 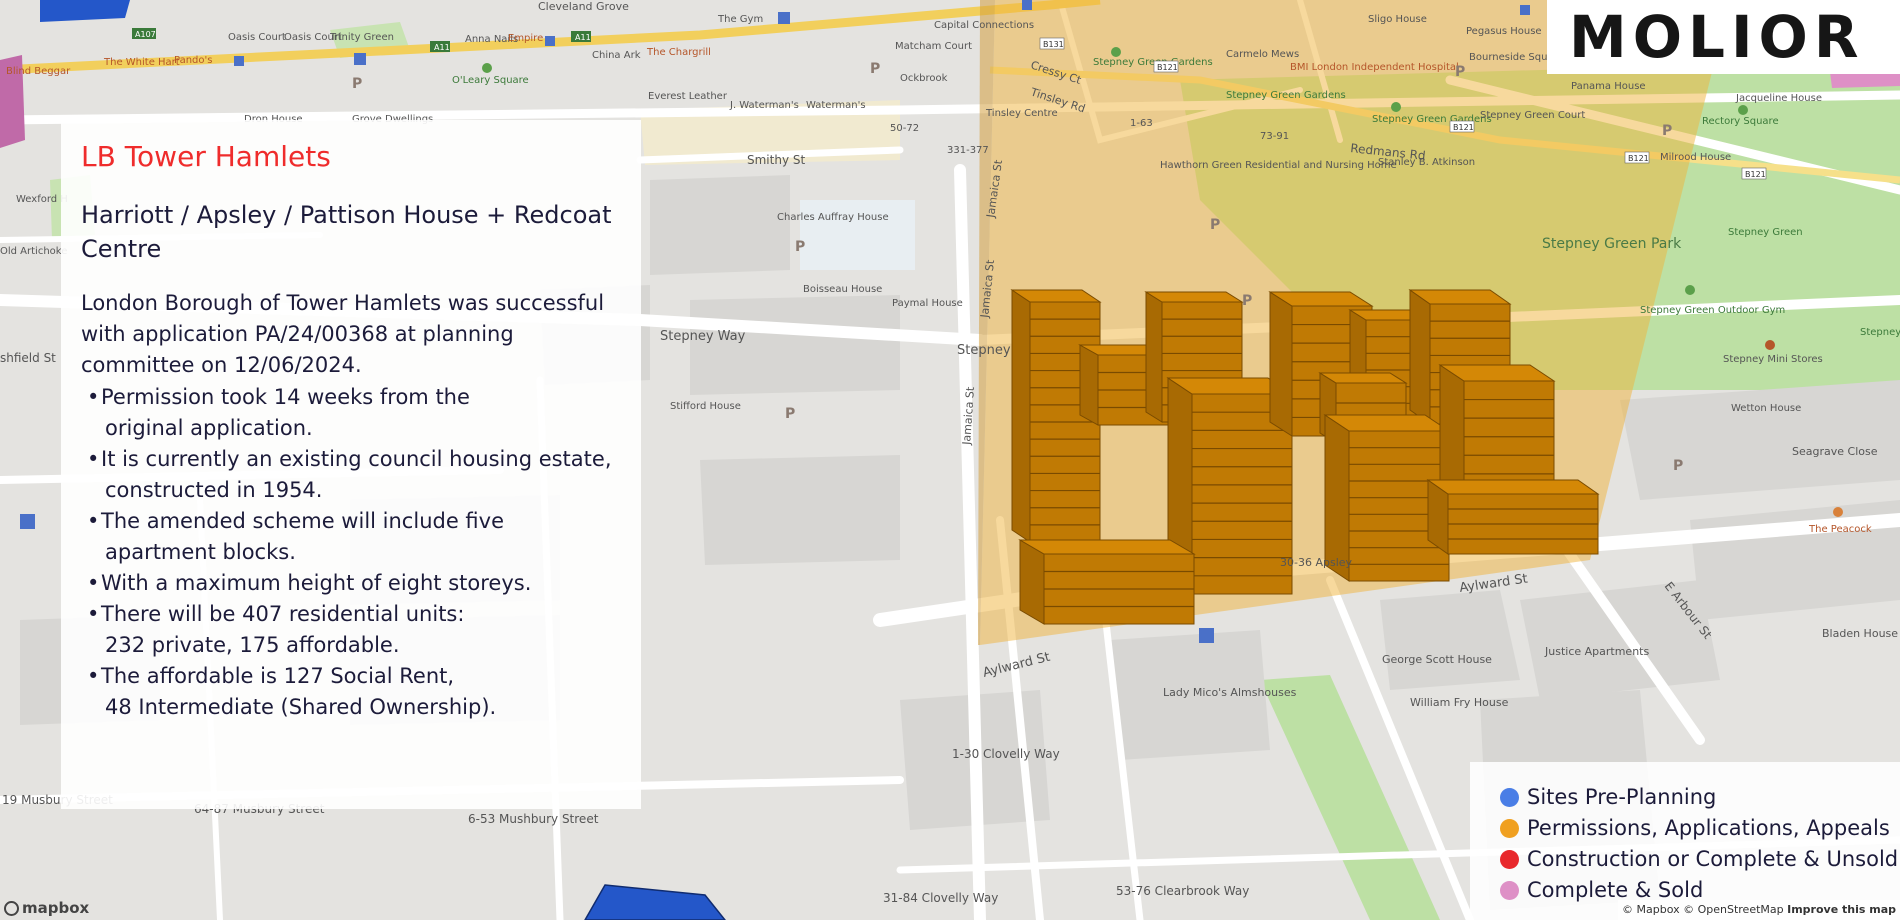 What do you see at coordinates (933, 46) in the screenshot?
I see `label-matcham-court: Matcham Court` at bounding box center [933, 46].